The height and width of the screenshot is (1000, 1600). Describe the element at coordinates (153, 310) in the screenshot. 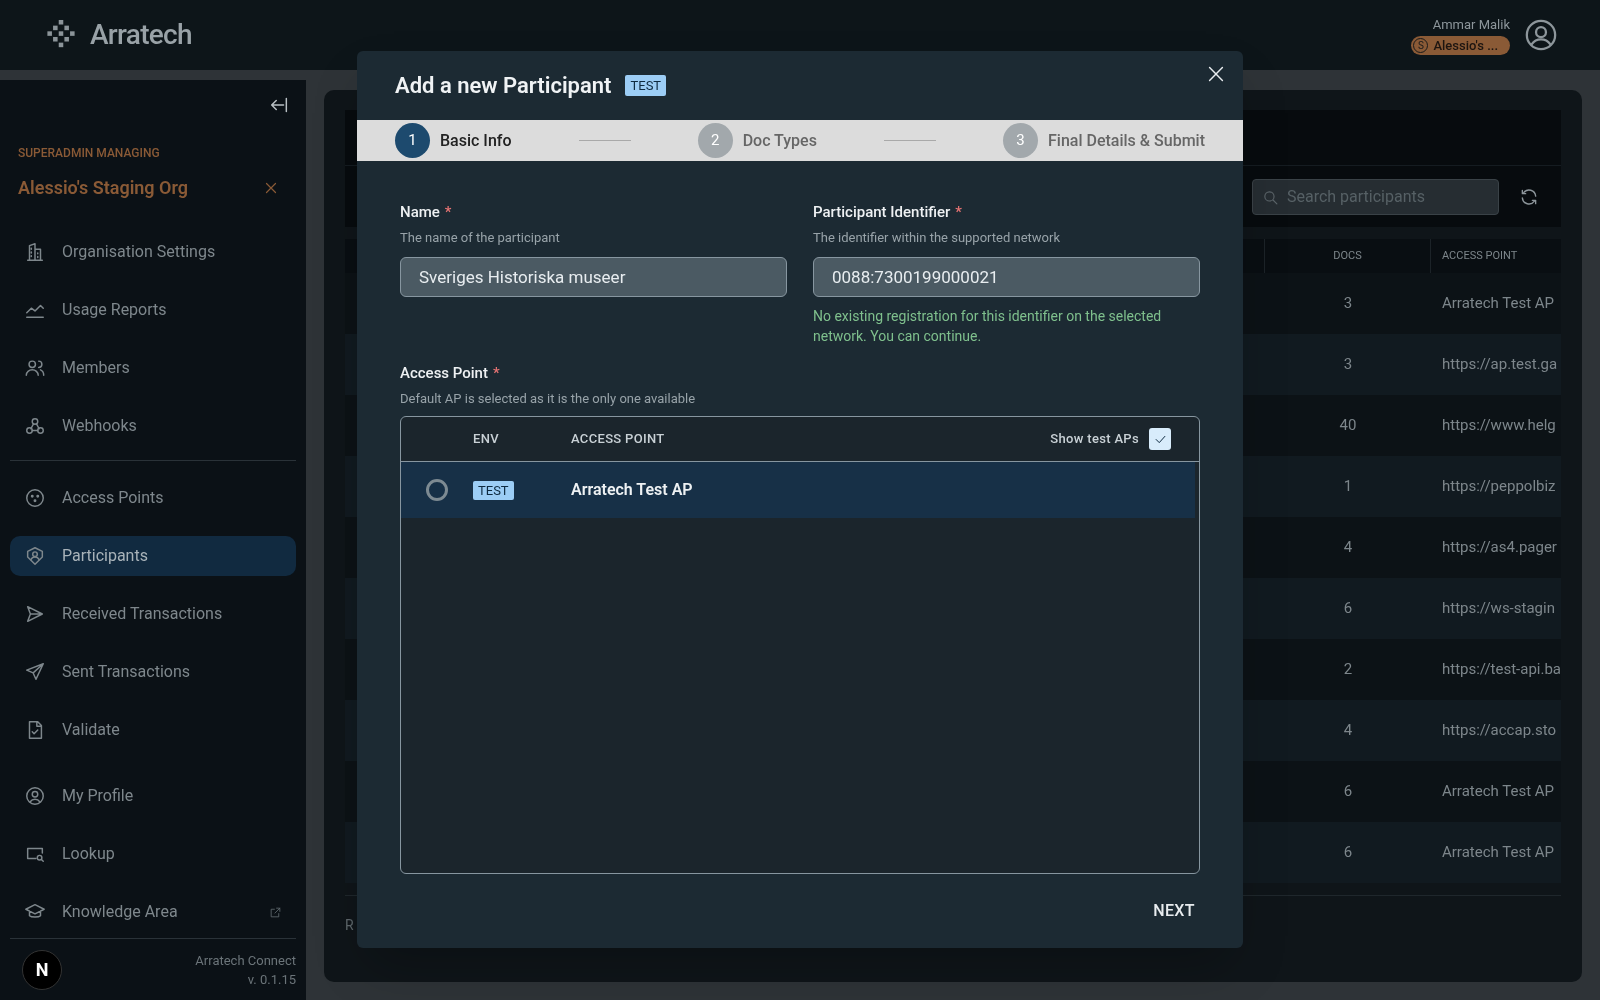

I see `nav-item: Usage Reports` at that location.